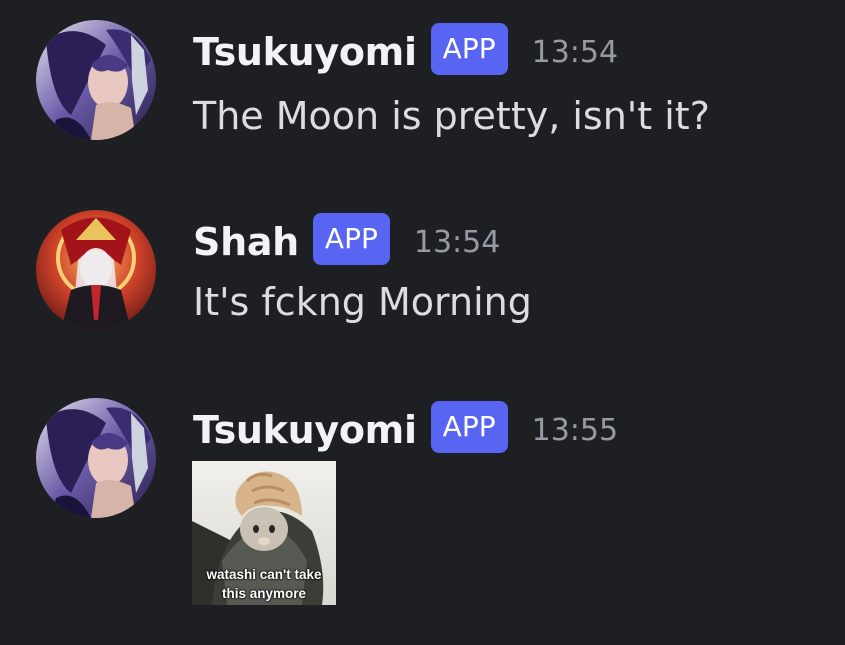  Describe the element at coordinates (264, 574) in the screenshot. I see `caption-line-1: watashi can't take` at that location.